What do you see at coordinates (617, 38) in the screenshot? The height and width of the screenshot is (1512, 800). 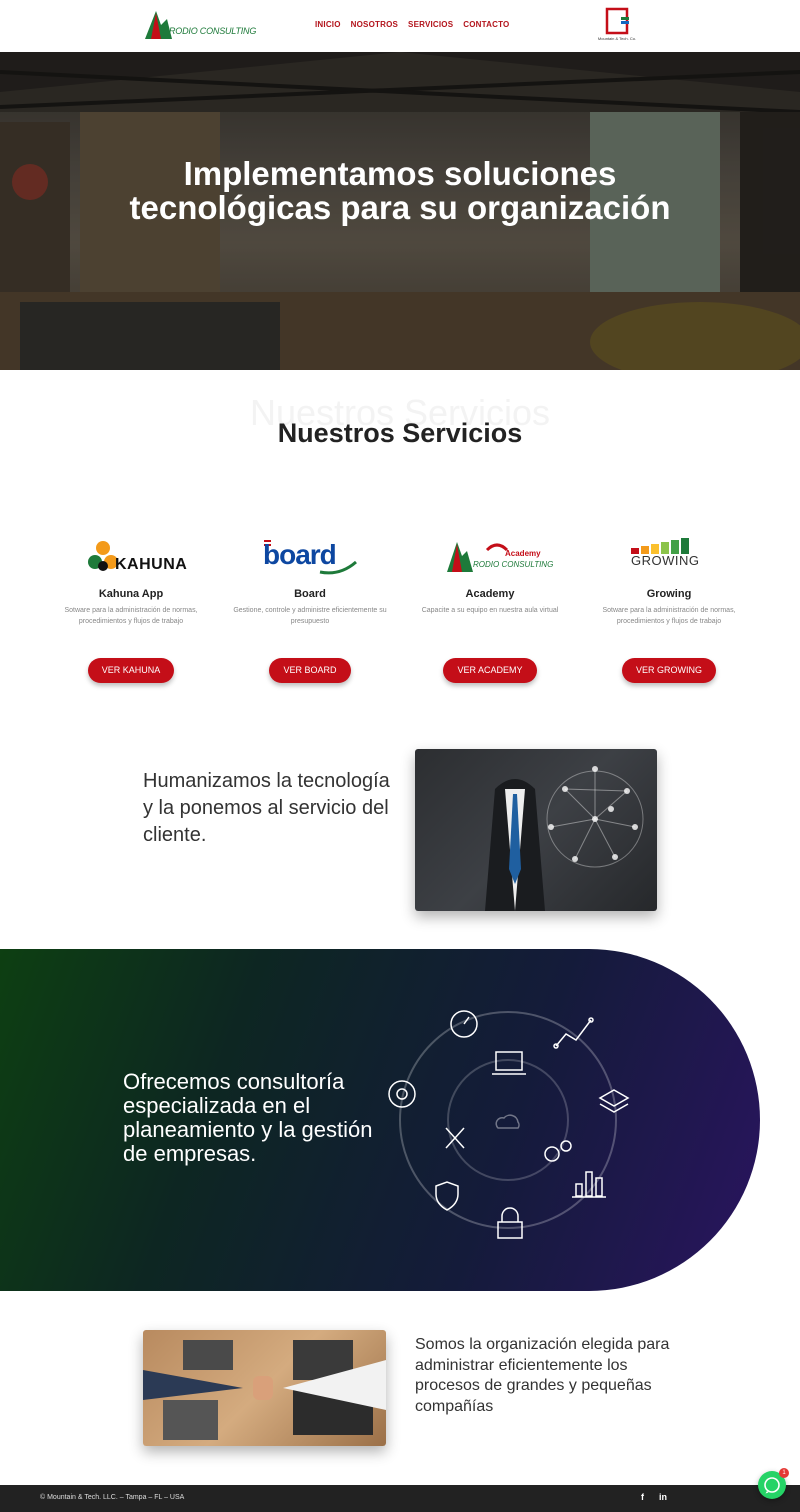 I see `partner-caption: Mountain & Tech. Co.` at bounding box center [617, 38].